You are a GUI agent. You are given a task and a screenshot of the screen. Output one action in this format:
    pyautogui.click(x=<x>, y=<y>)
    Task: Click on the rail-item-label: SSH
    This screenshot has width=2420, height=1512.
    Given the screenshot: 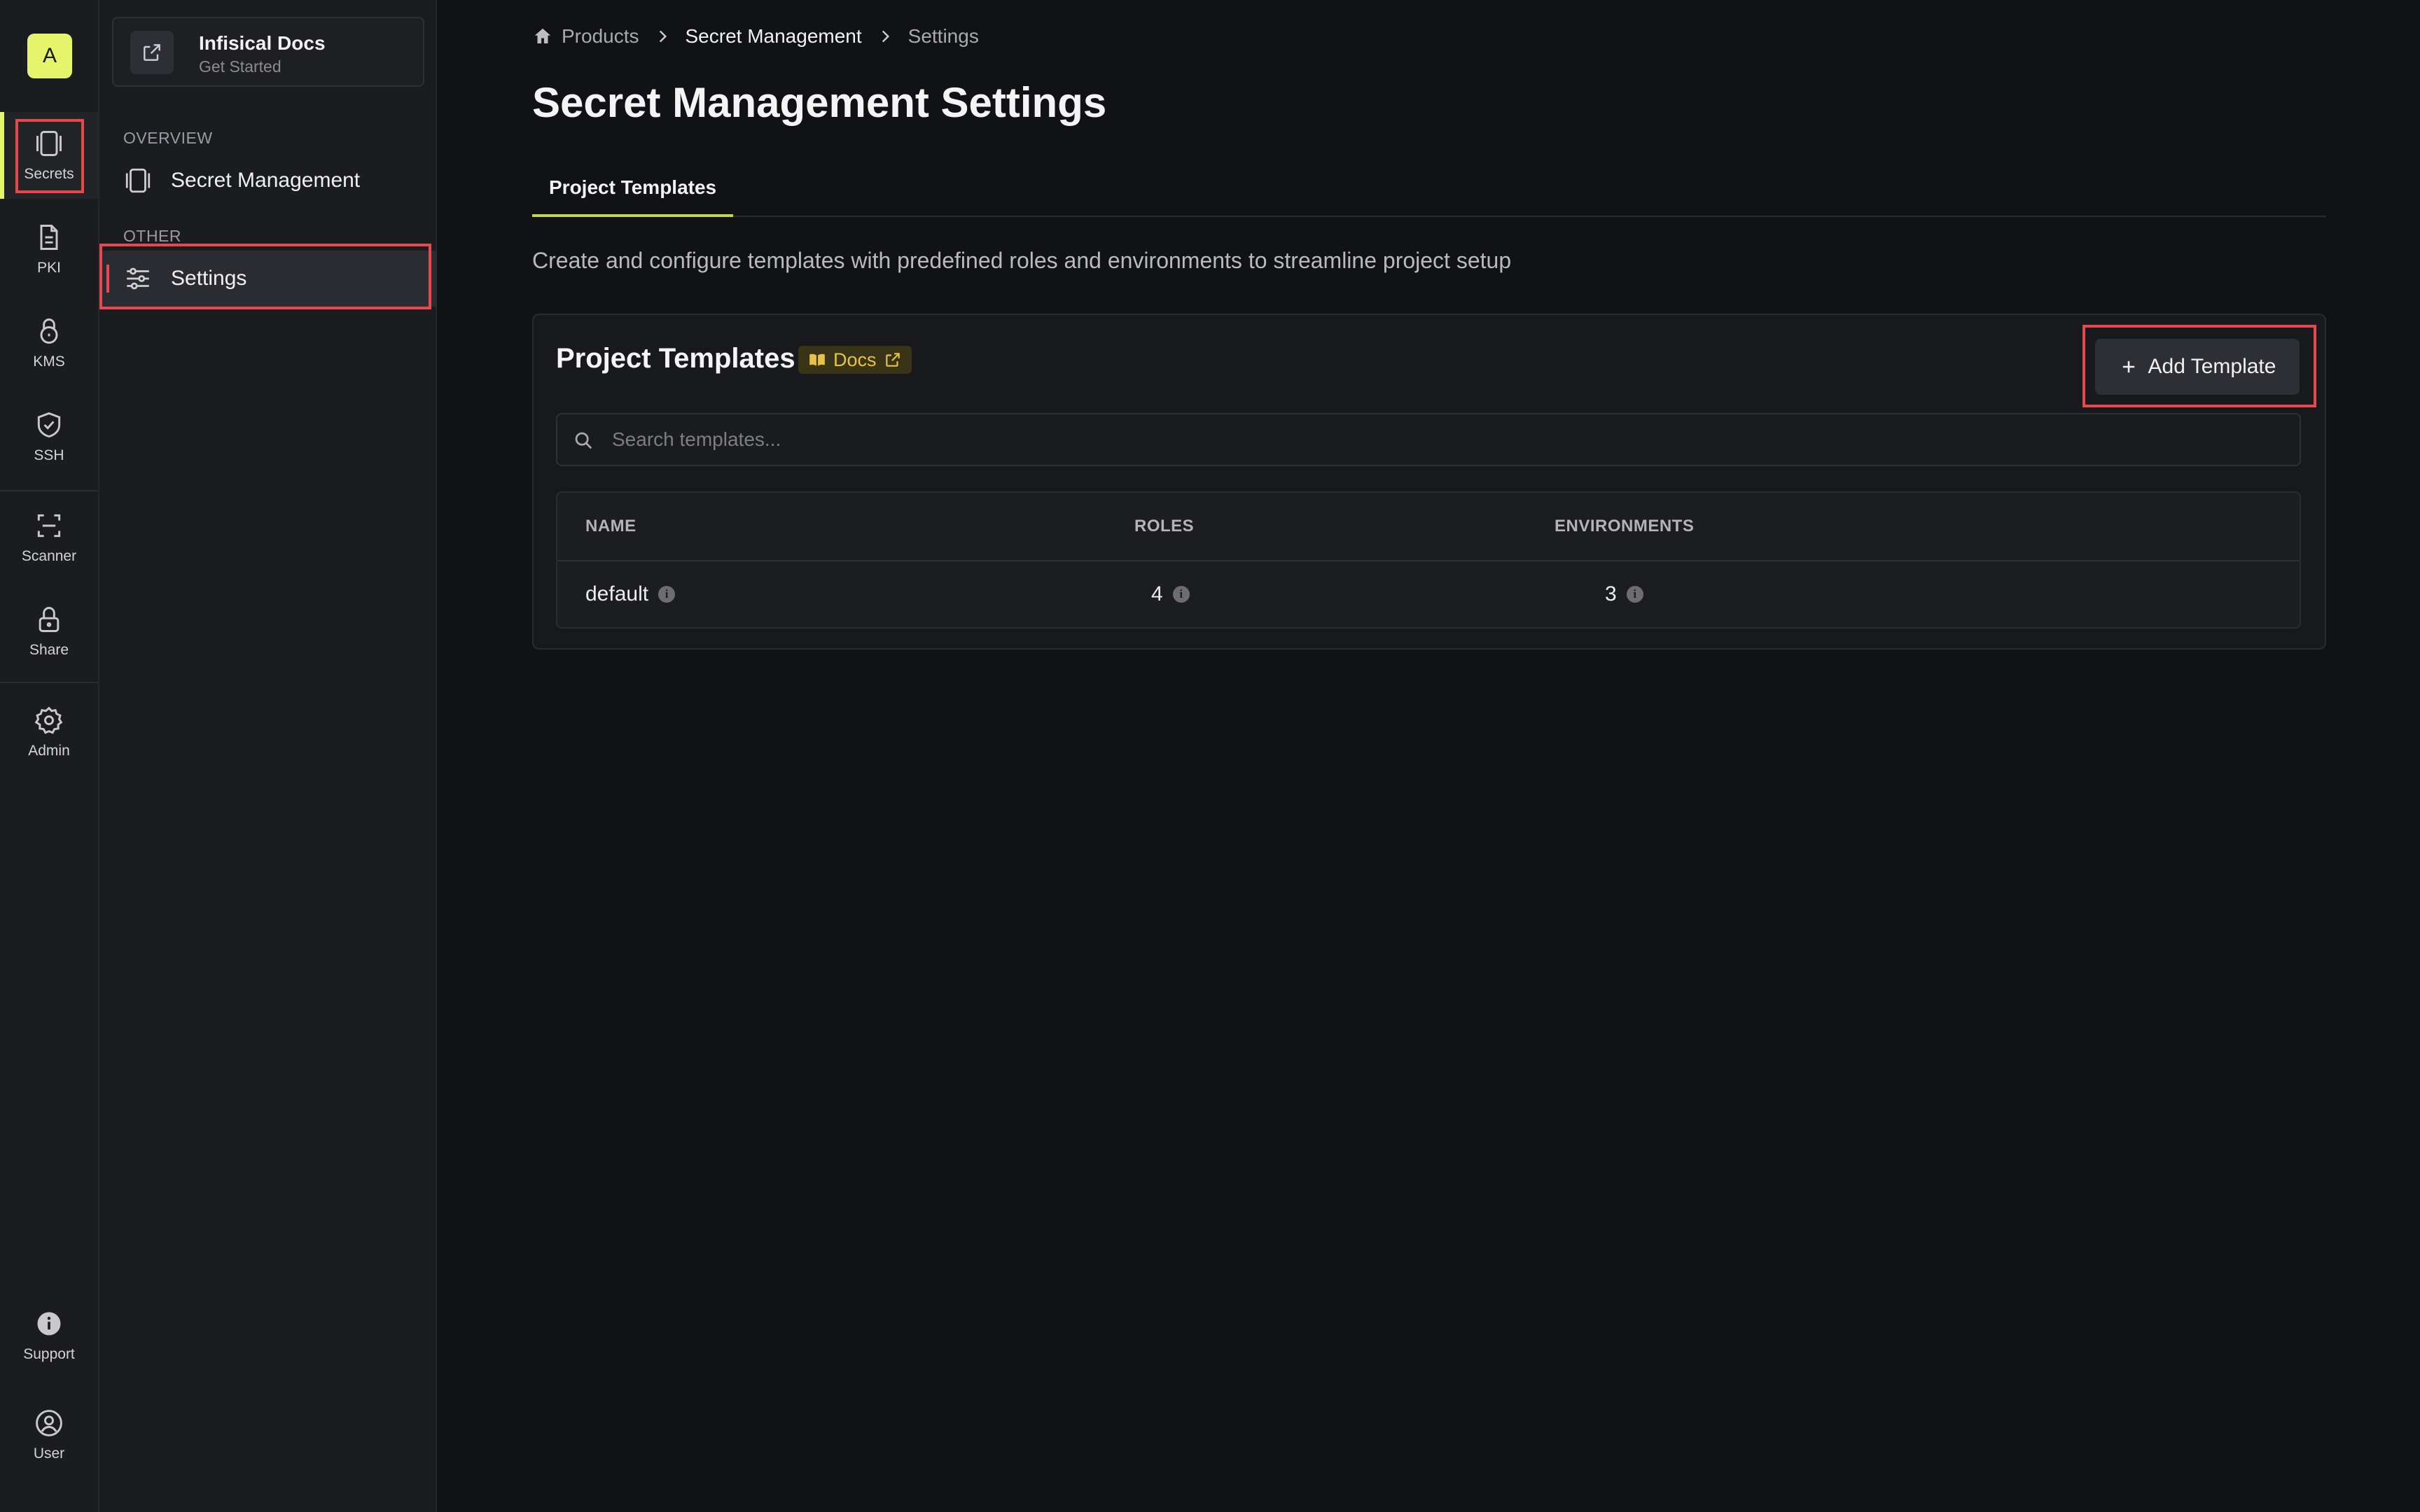 What is the action you would take?
    pyautogui.click(x=49, y=455)
    